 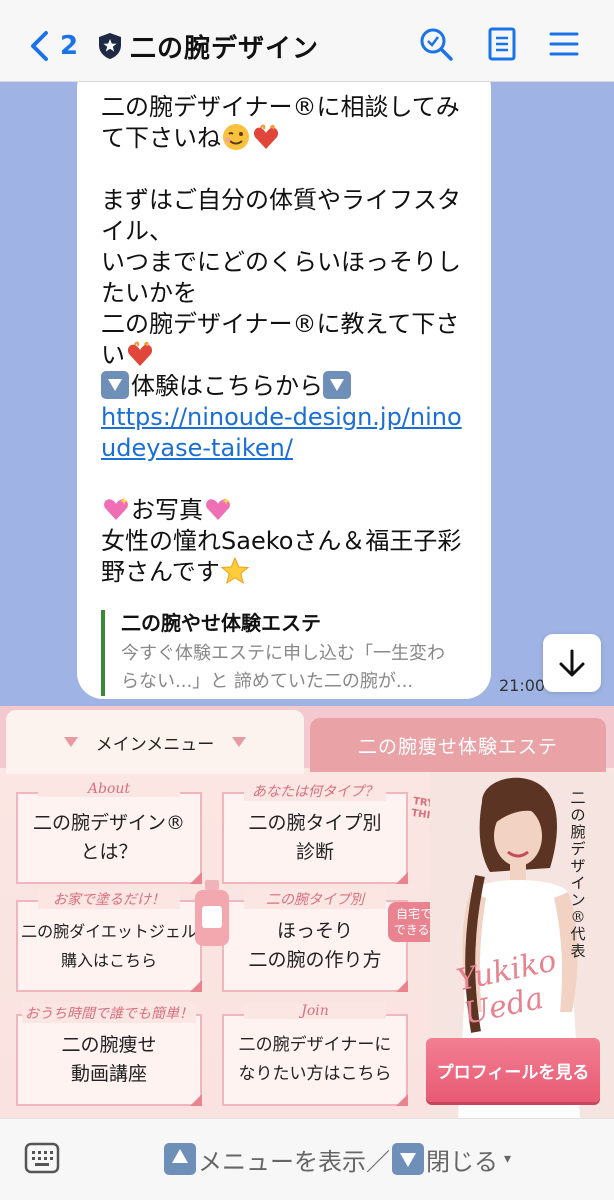 I want to click on chat-header: 2 二の腕デザイン, so click(x=307, y=41).